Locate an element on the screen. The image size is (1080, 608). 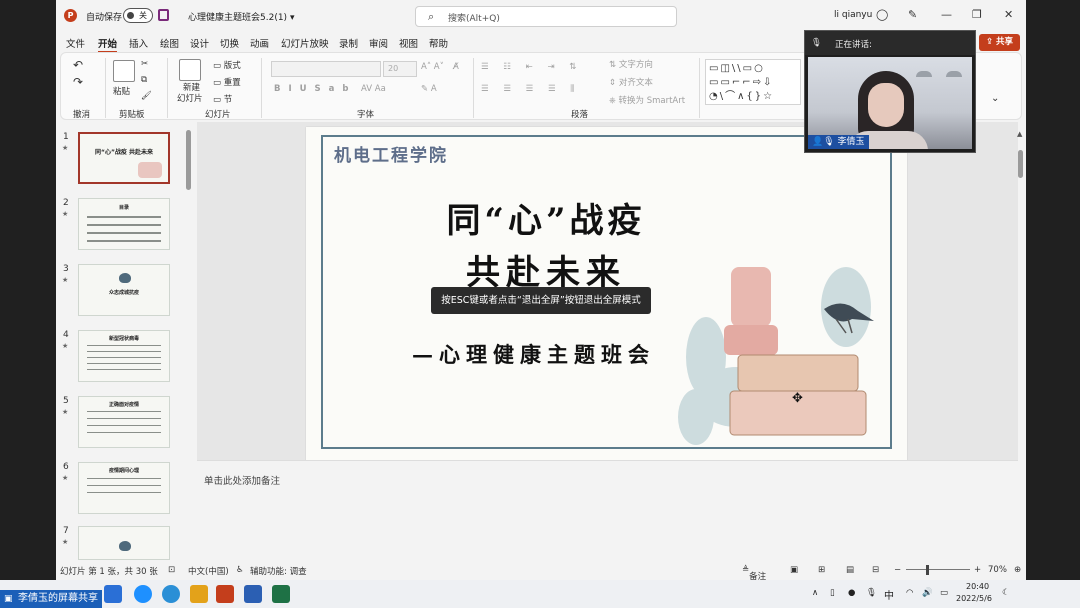
font-name-box is located at coordinates (326, 69).